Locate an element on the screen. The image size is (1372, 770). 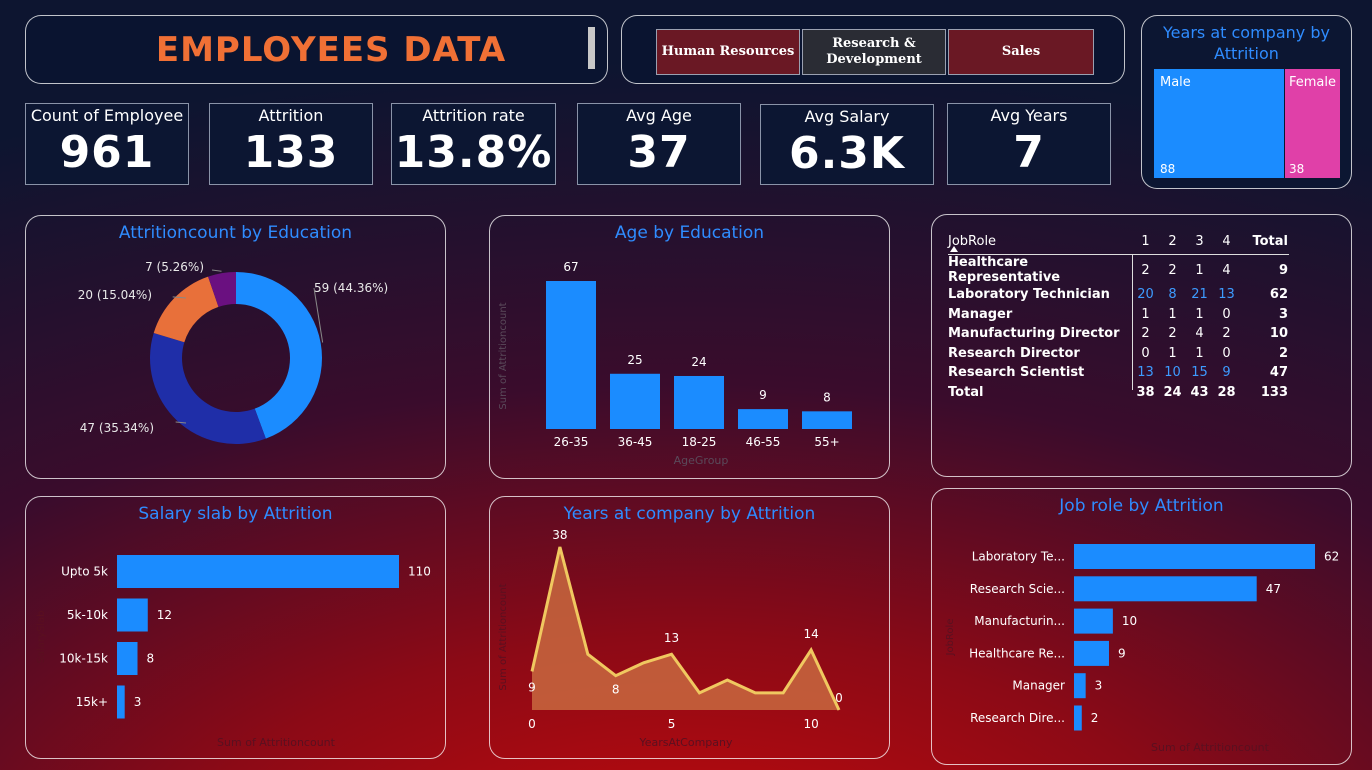
data-label: 38 is located at coordinates (559, 535).